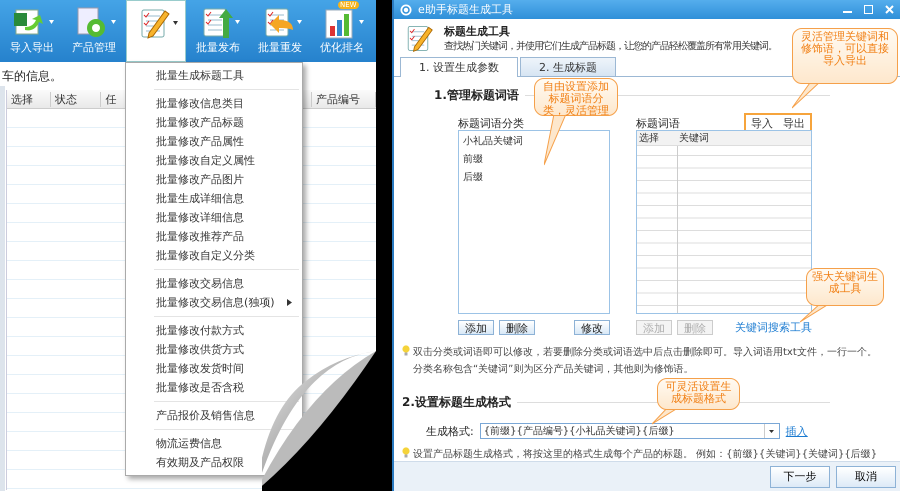  I want to click on format-label: 生成格式:, so click(450, 431).